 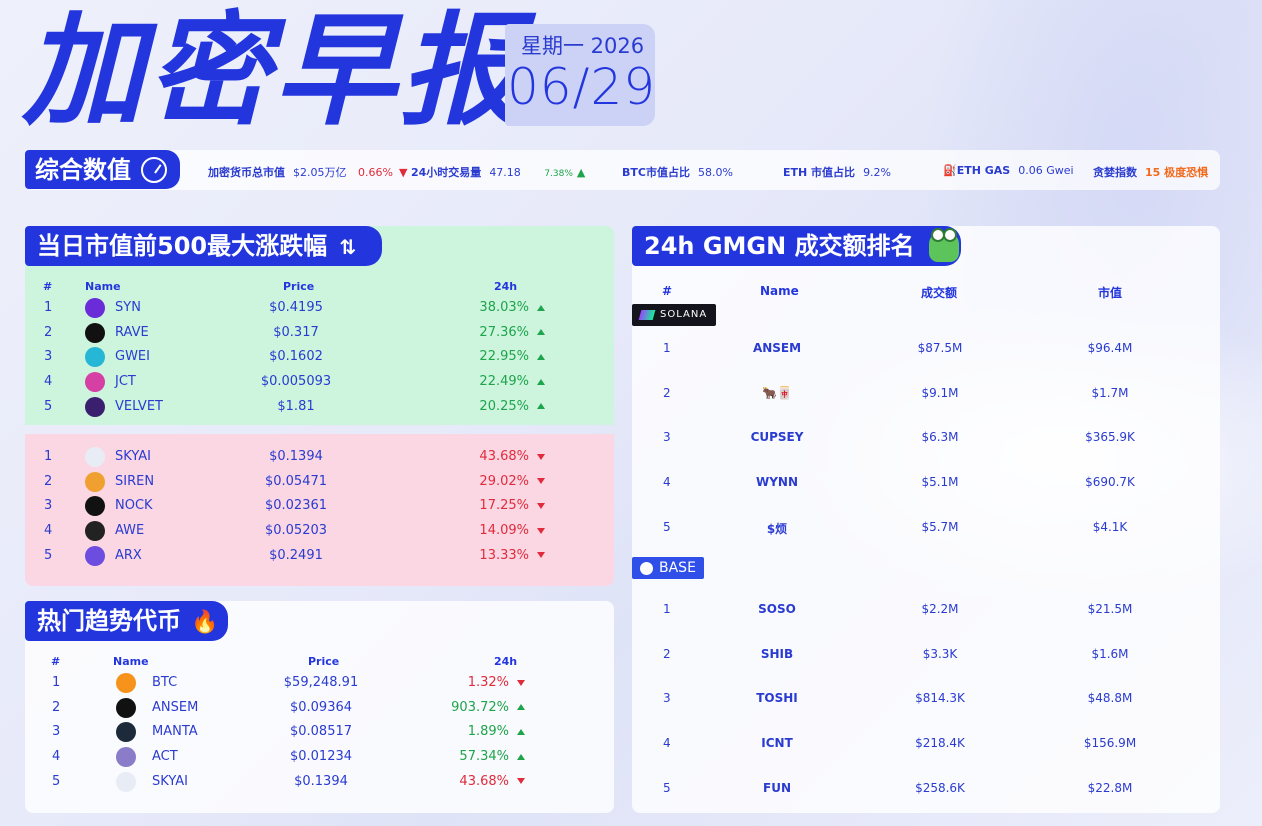 I want to click on mover-price: $1.81, so click(x=296, y=406).